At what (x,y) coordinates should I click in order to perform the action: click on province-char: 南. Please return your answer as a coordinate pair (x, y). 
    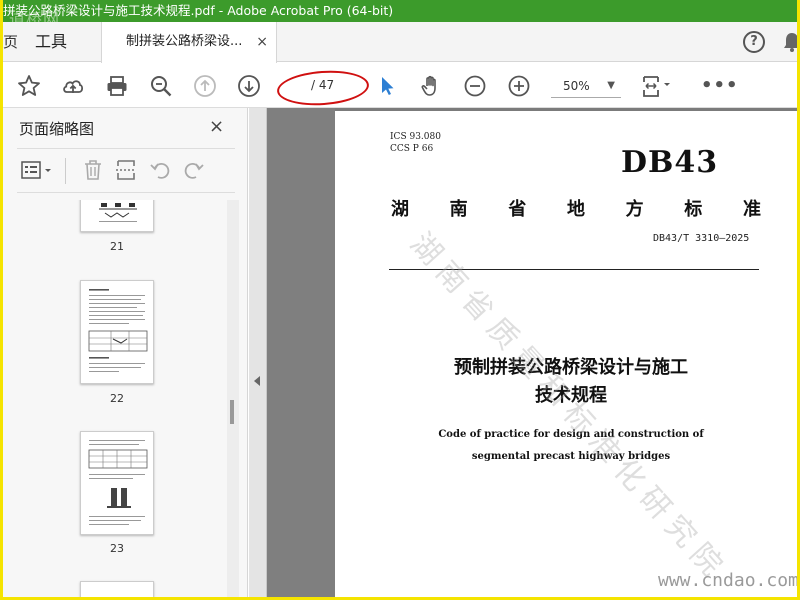
    Looking at the image, I should click on (458, 209).